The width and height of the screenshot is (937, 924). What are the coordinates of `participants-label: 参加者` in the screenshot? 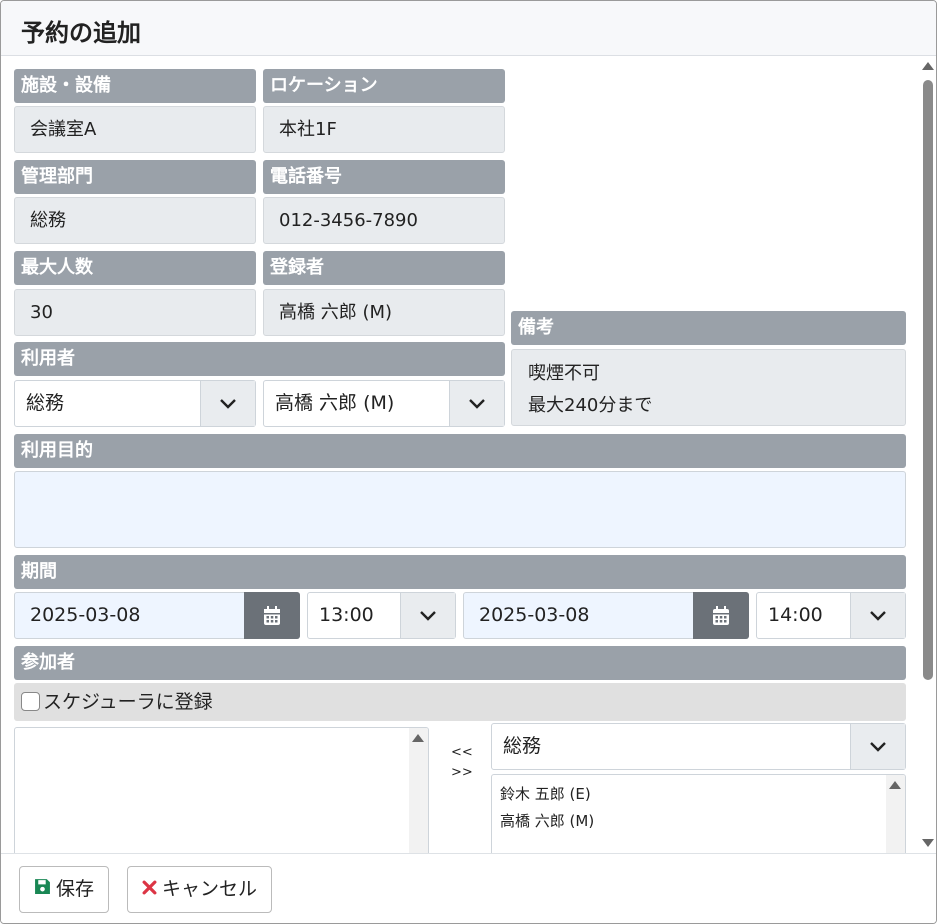 It's located at (460, 663).